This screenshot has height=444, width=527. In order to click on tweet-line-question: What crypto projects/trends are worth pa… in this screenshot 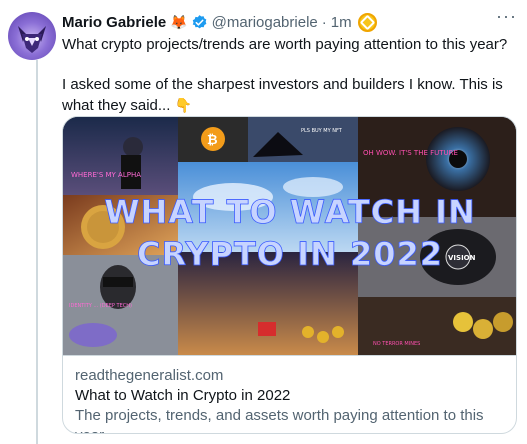, I will do `click(285, 44)`.